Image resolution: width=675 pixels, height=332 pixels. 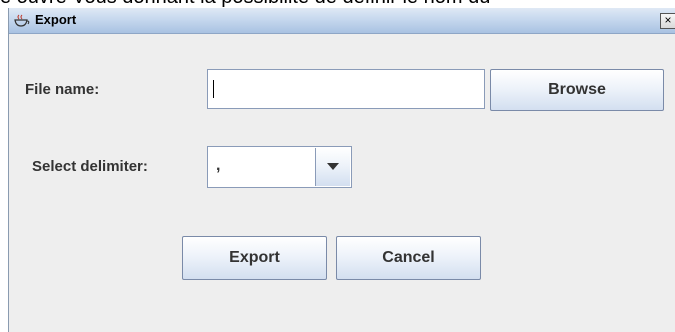 What do you see at coordinates (22, 21) in the screenshot?
I see `java-cup-icon` at bounding box center [22, 21].